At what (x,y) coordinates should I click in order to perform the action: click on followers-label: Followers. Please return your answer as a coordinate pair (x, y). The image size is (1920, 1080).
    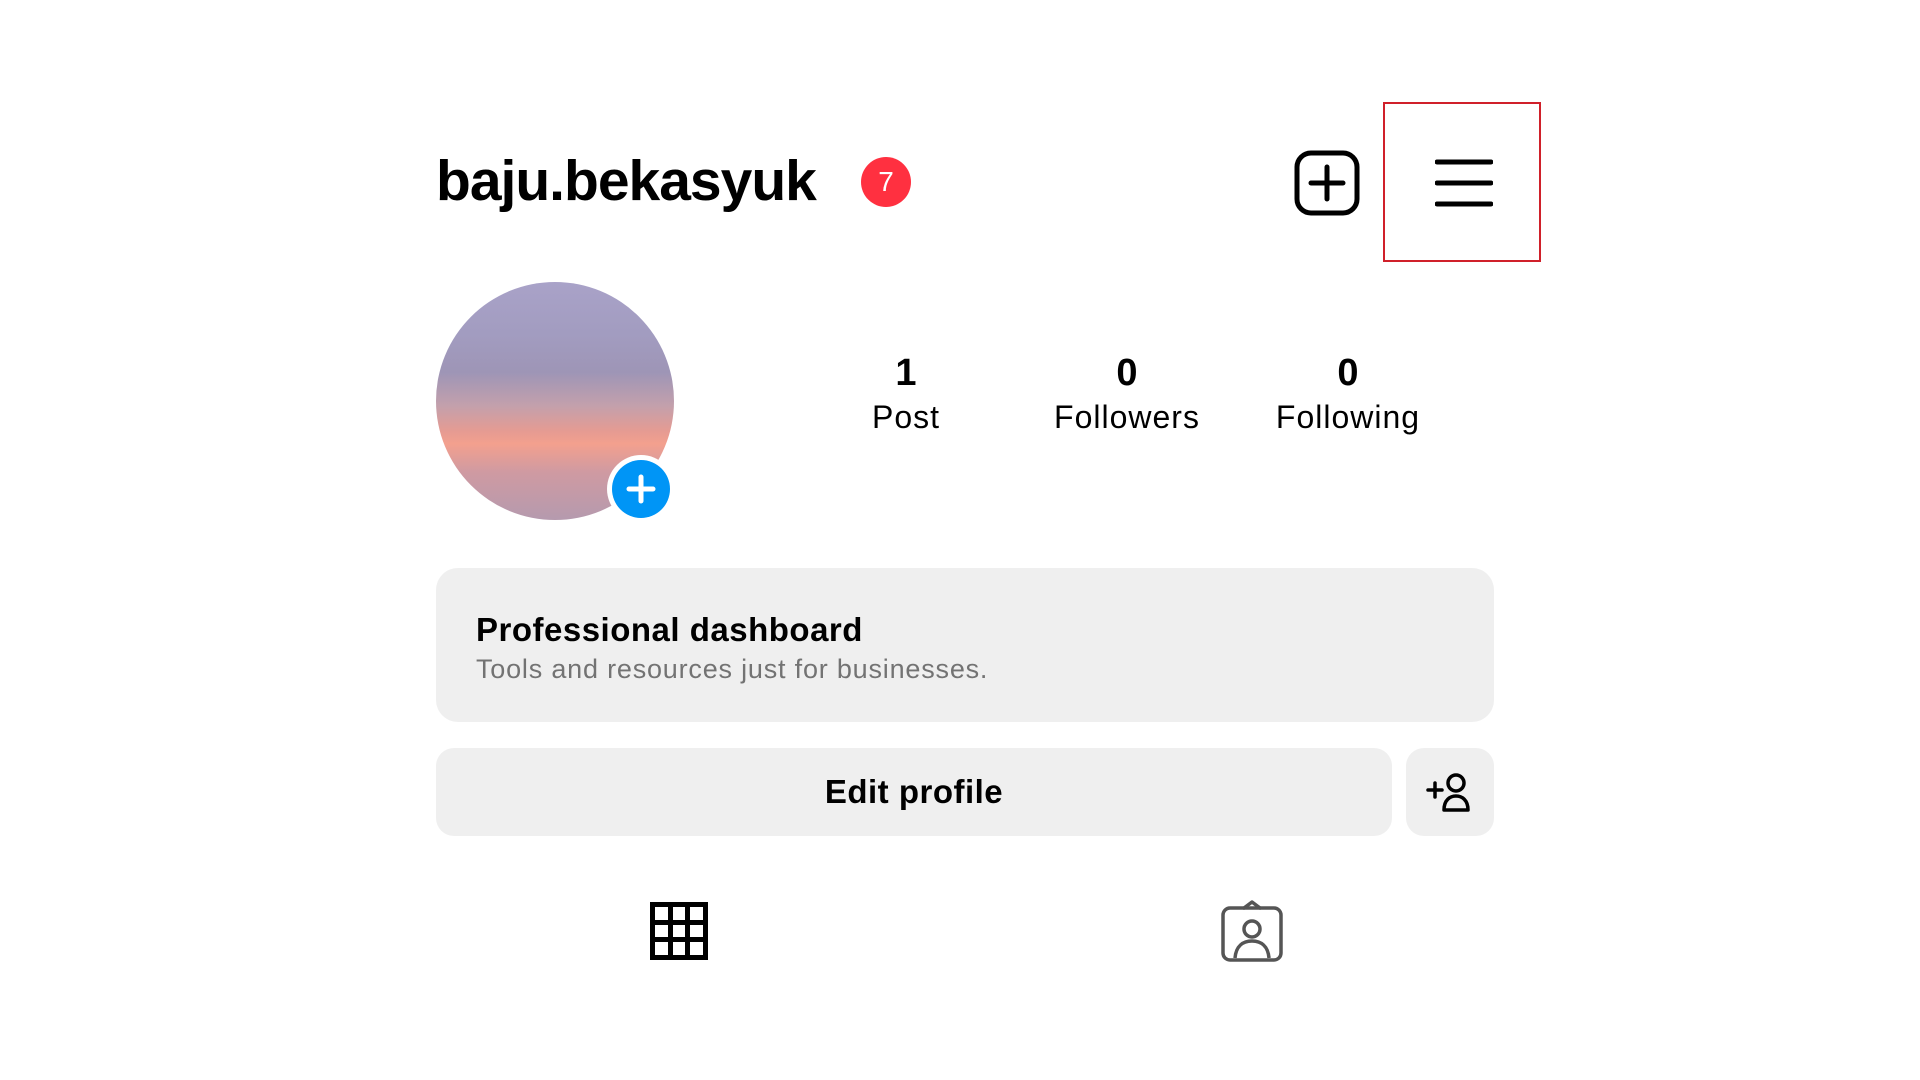
    Looking at the image, I should click on (1127, 417).